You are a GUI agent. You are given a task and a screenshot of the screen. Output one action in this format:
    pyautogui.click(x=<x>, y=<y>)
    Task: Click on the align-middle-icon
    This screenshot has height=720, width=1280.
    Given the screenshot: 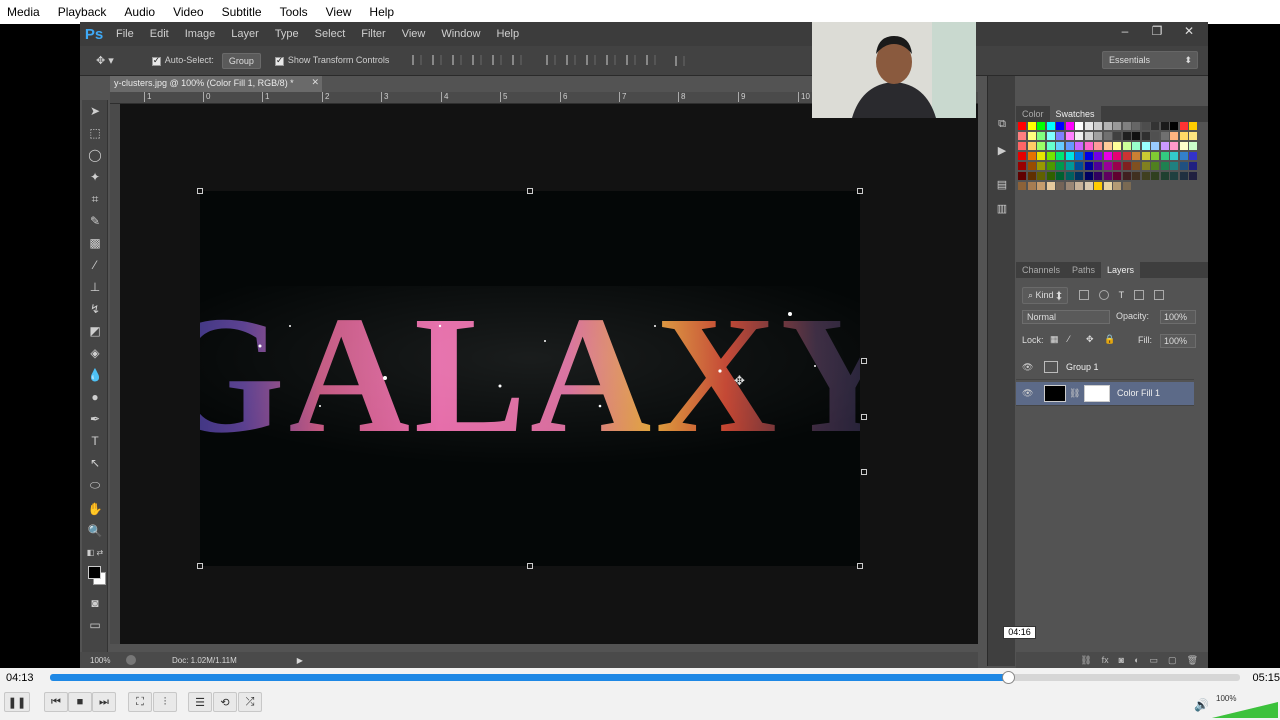 What is the action you would take?
    pyautogui.click(x=437, y=59)
    